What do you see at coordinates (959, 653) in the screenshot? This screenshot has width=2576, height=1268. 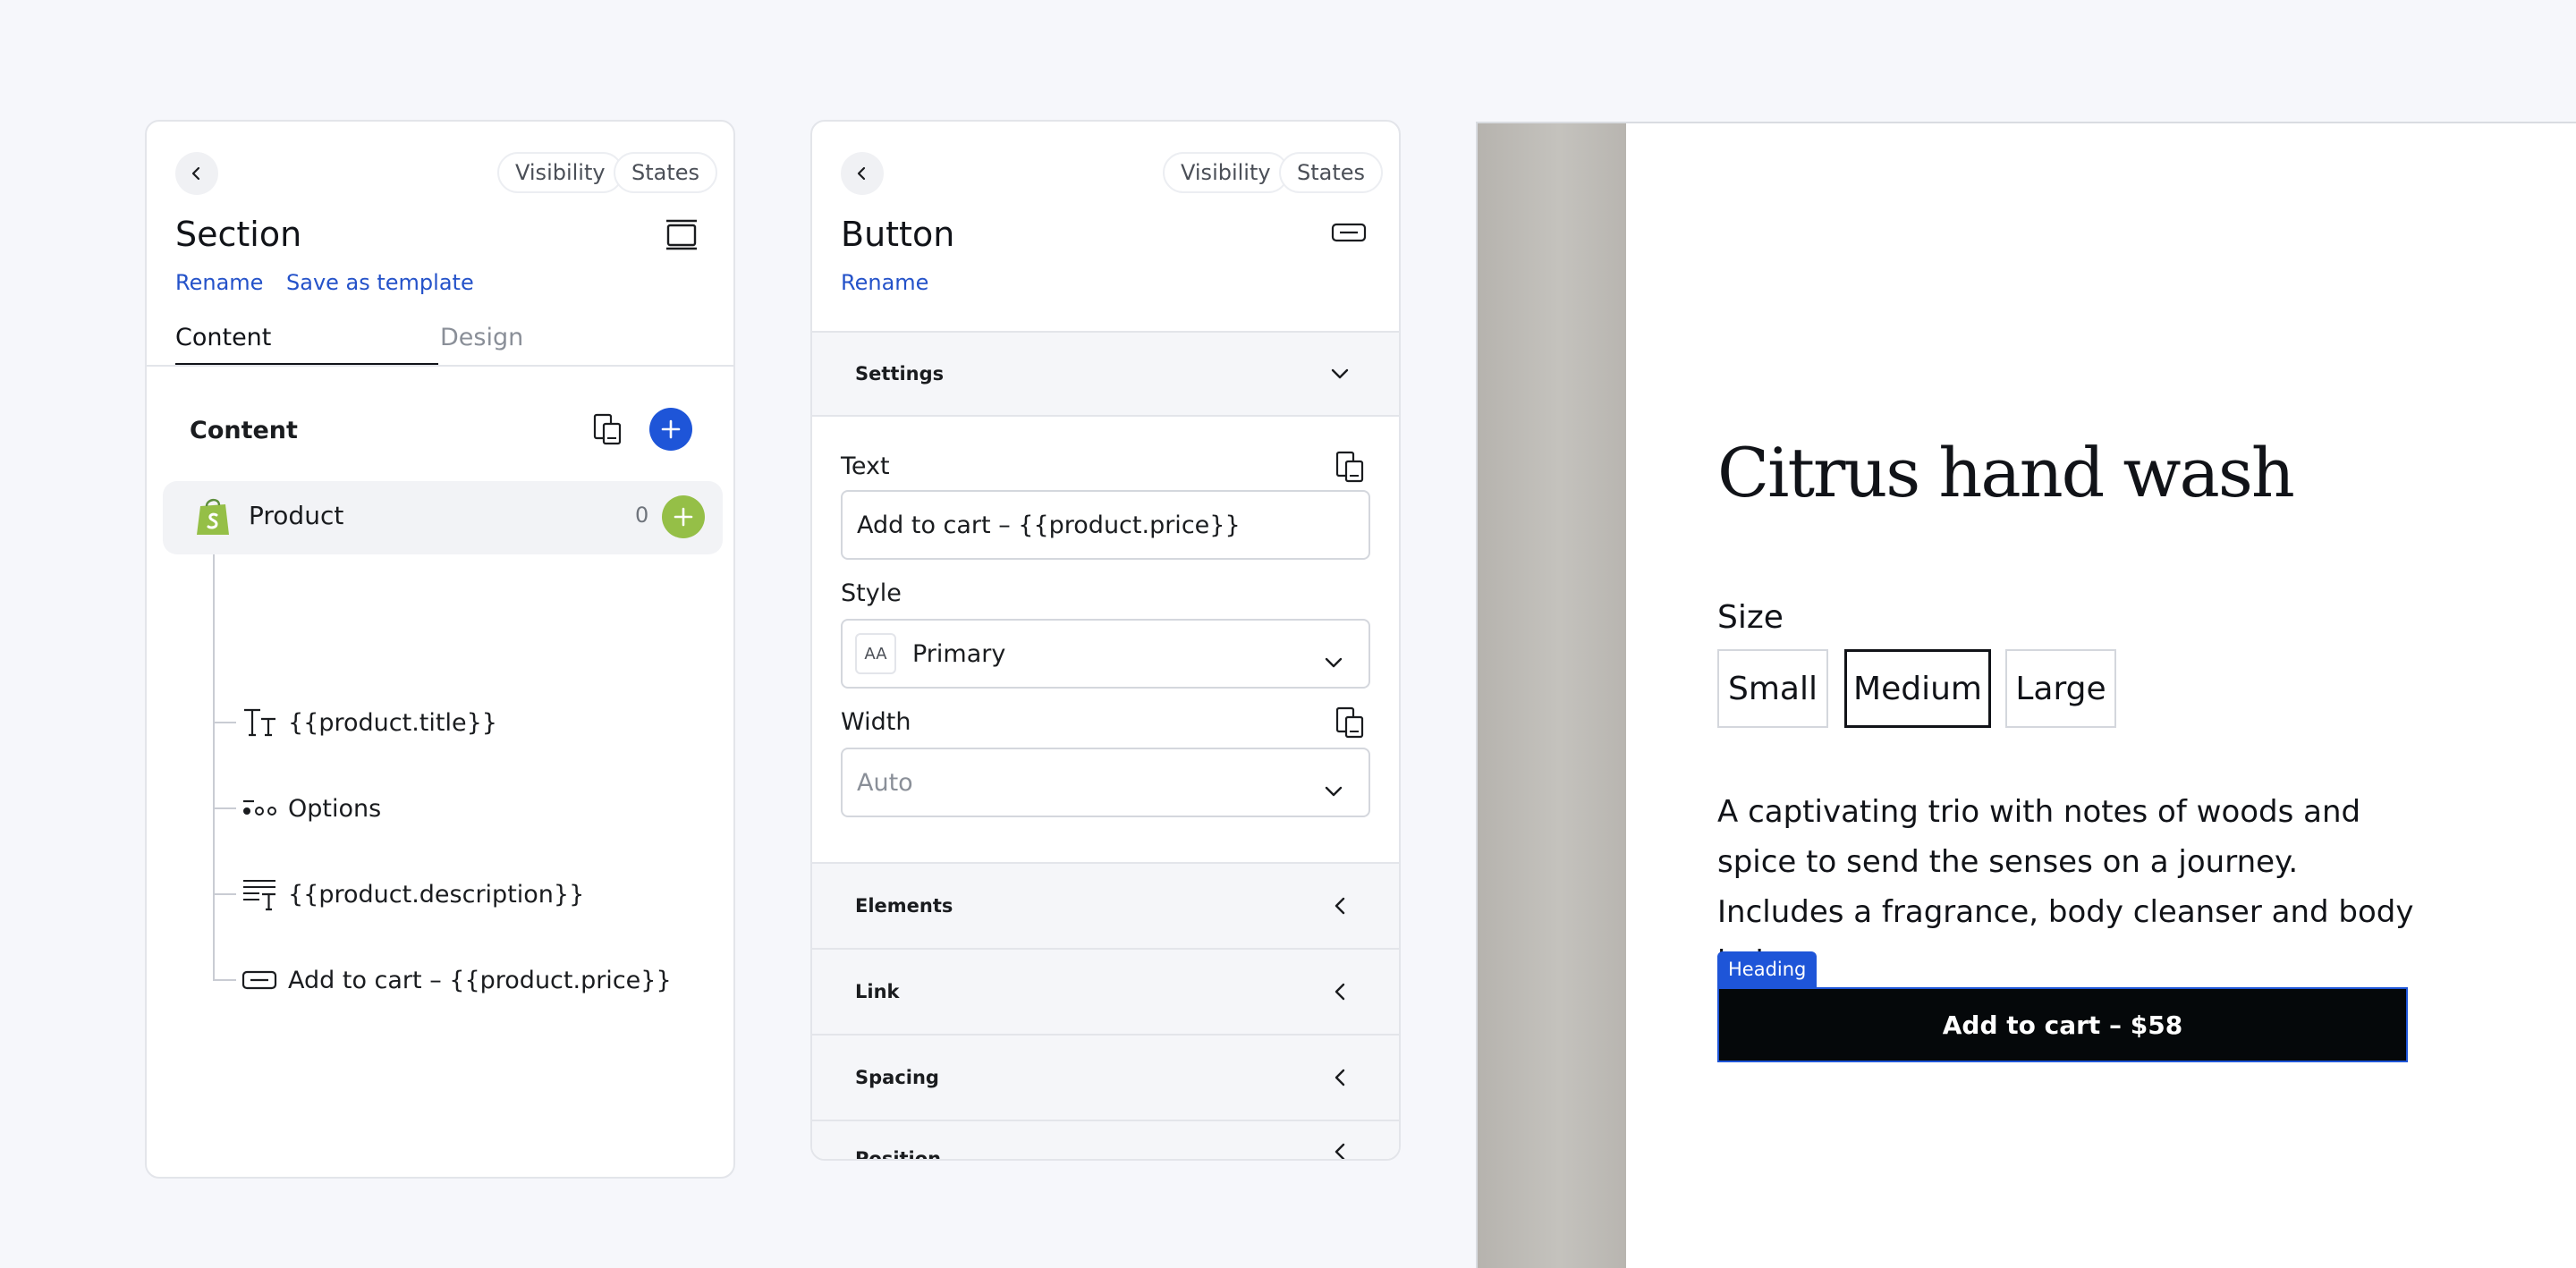 I see `style-value: Primary` at bounding box center [959, 653].